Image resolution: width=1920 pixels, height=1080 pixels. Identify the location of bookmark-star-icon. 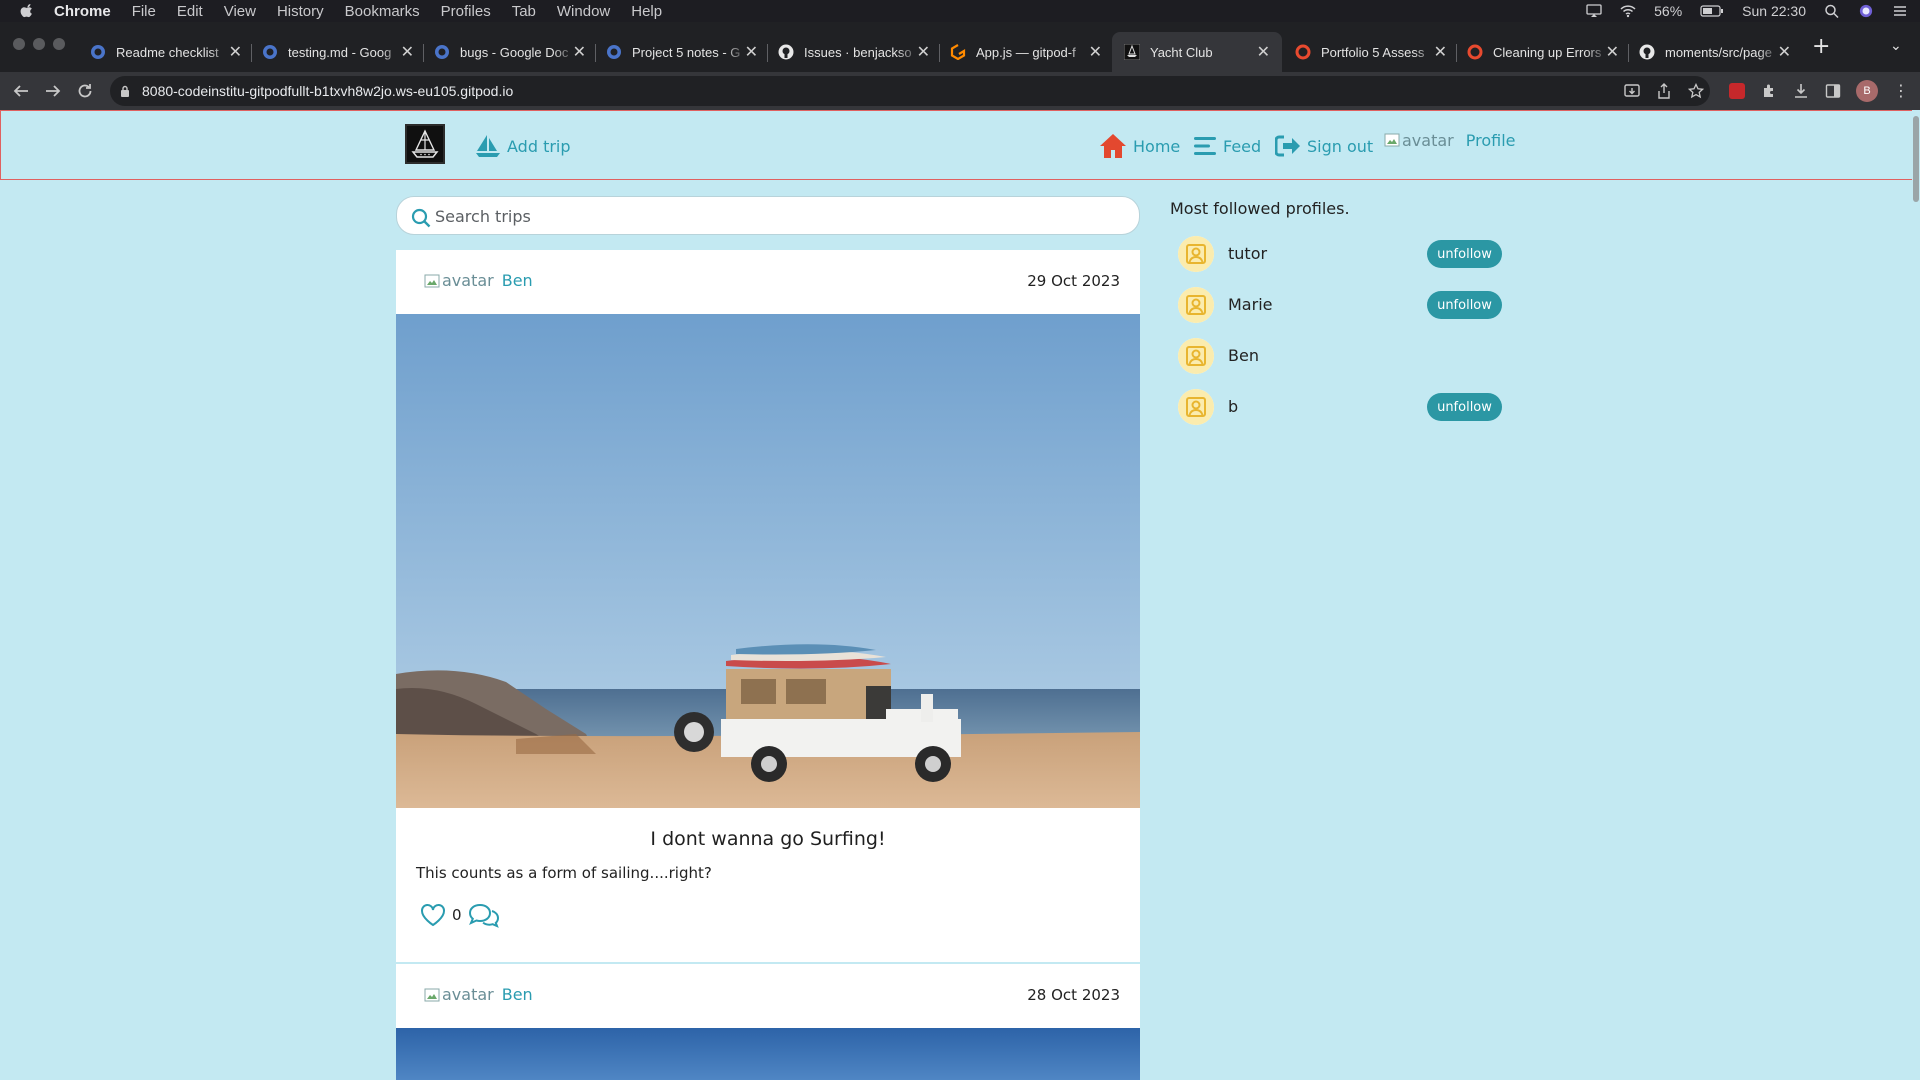
(1696, 91).